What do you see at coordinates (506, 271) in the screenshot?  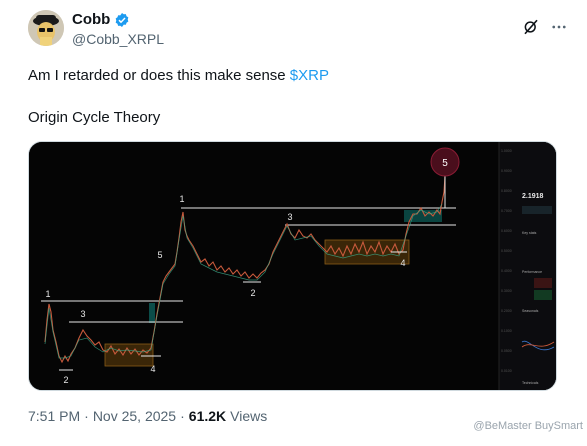 I see `svg-text: 0.4000` at bounding box center [506, 271].